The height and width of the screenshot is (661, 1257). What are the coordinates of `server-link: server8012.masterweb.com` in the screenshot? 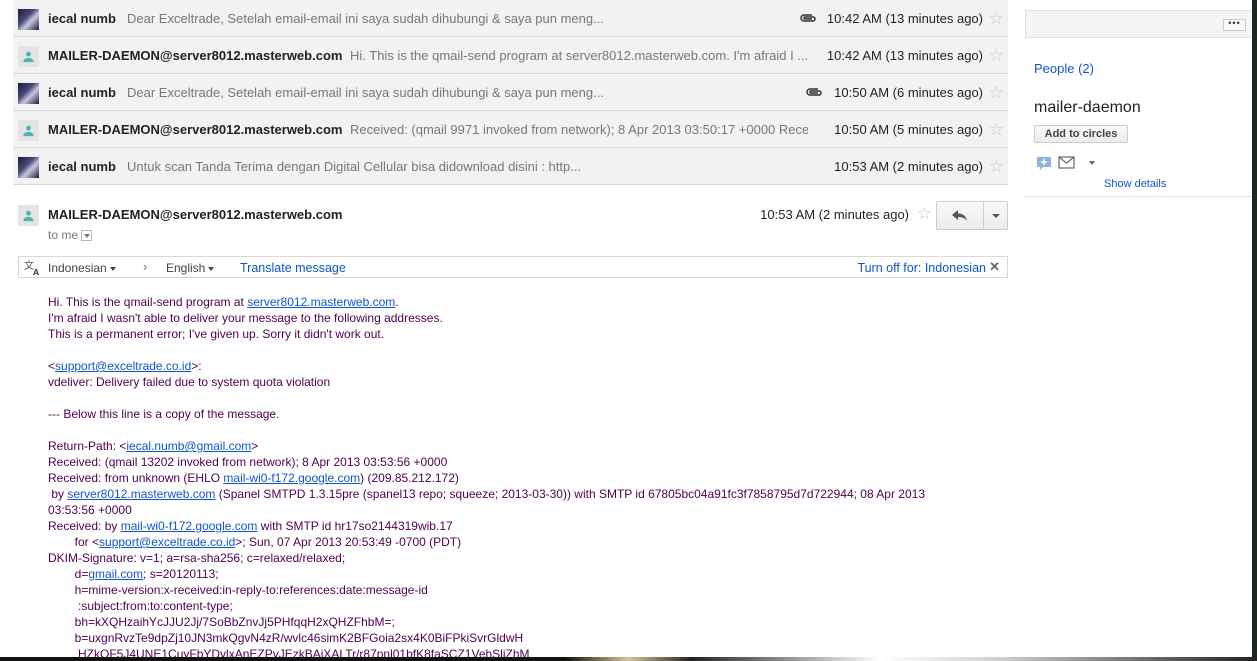 It's located at (321, 302).